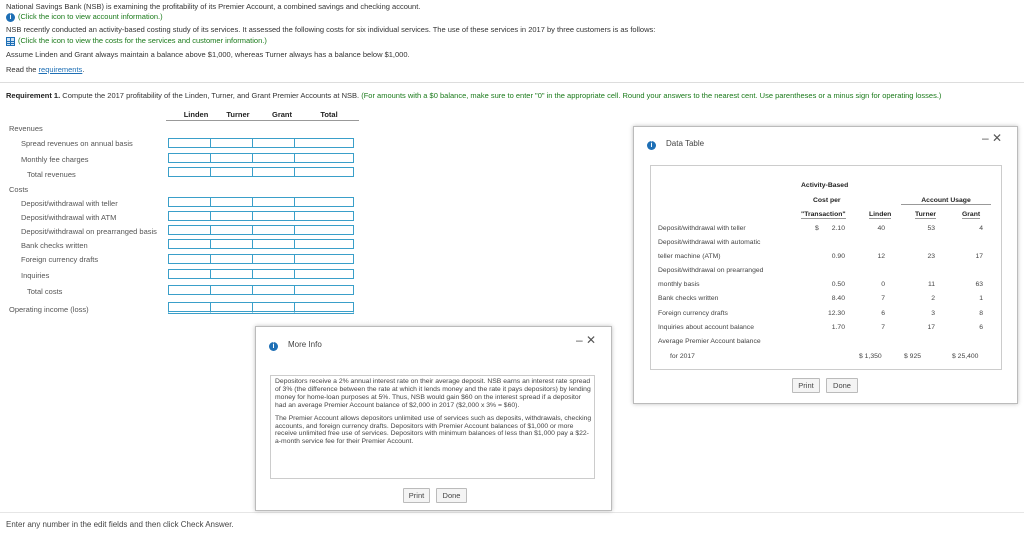 This screenshot has height=533, width=1024. What do you see at coordinates (19, 189) in the screenshot?
I see `costs-label: Costs` at bounding box center [19, 189].